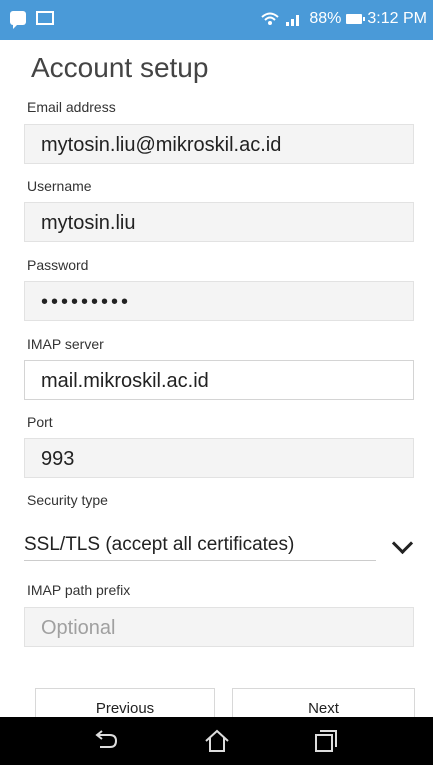  Describe the element at coordinates (402, 543) in the screenshot. I see `chevron-down-icon` at that location.